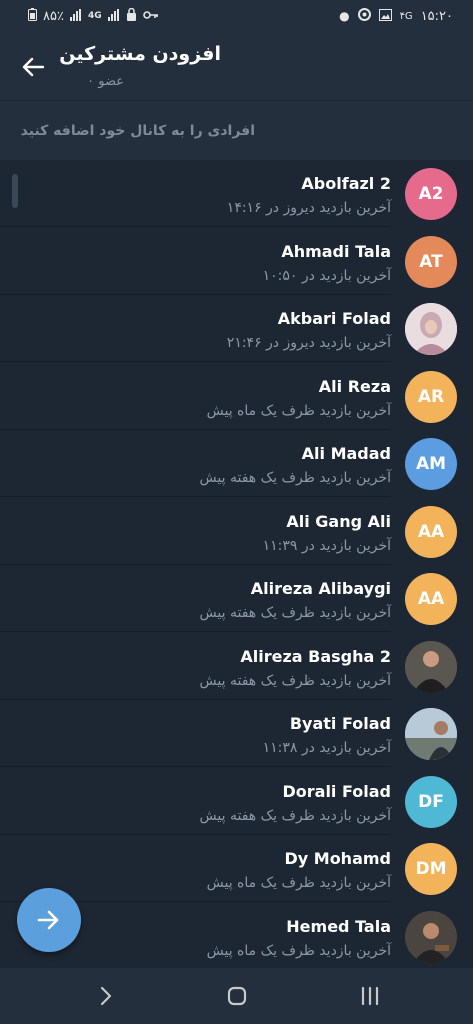 The width and height of the screenshot is (473, 1024). I want to click on recents-icon, so click(370, 996).